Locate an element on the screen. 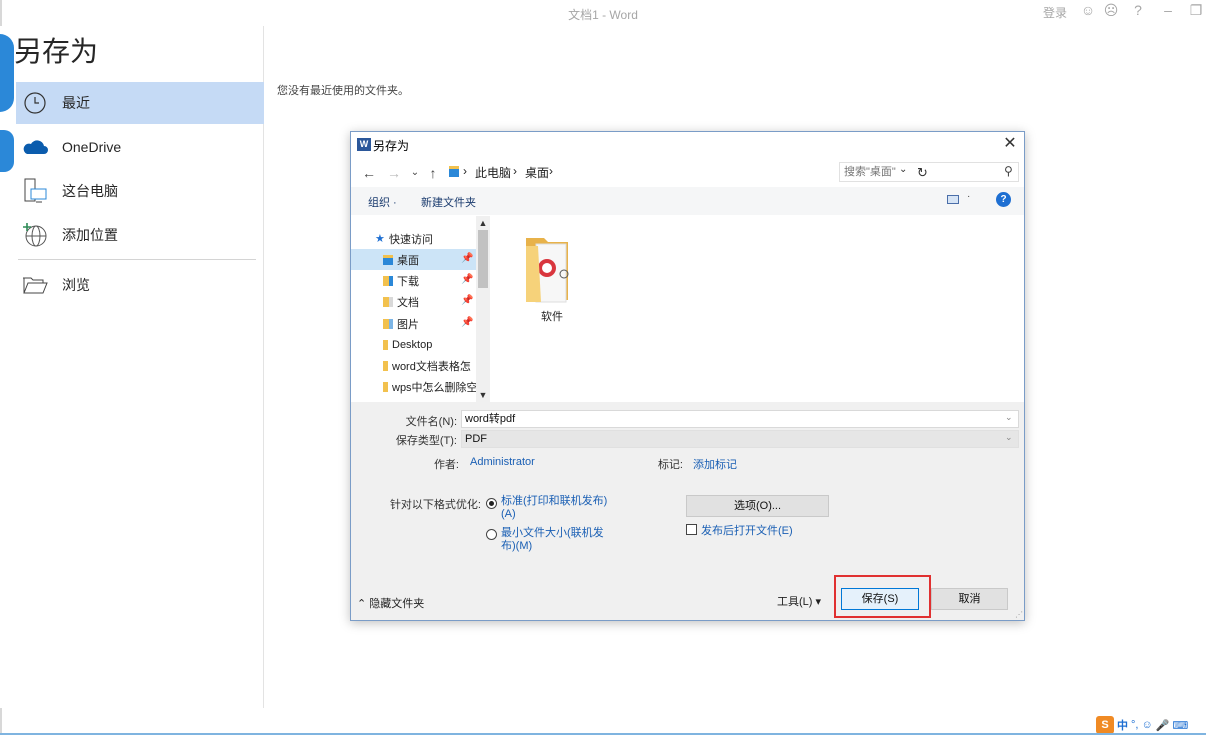  scrollbar-thumb is located at coordinates (483, 259).